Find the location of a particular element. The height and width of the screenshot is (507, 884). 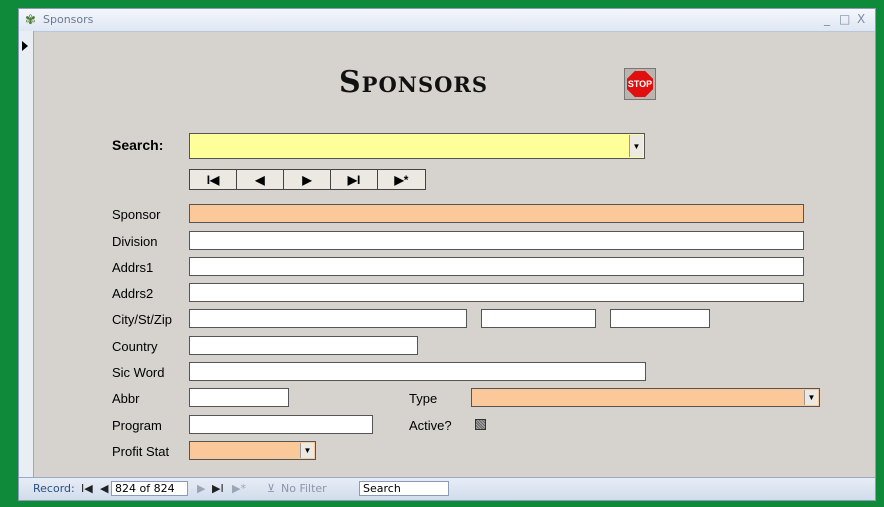

no-filter-label: No Filter is located at coordinates (304, 488).